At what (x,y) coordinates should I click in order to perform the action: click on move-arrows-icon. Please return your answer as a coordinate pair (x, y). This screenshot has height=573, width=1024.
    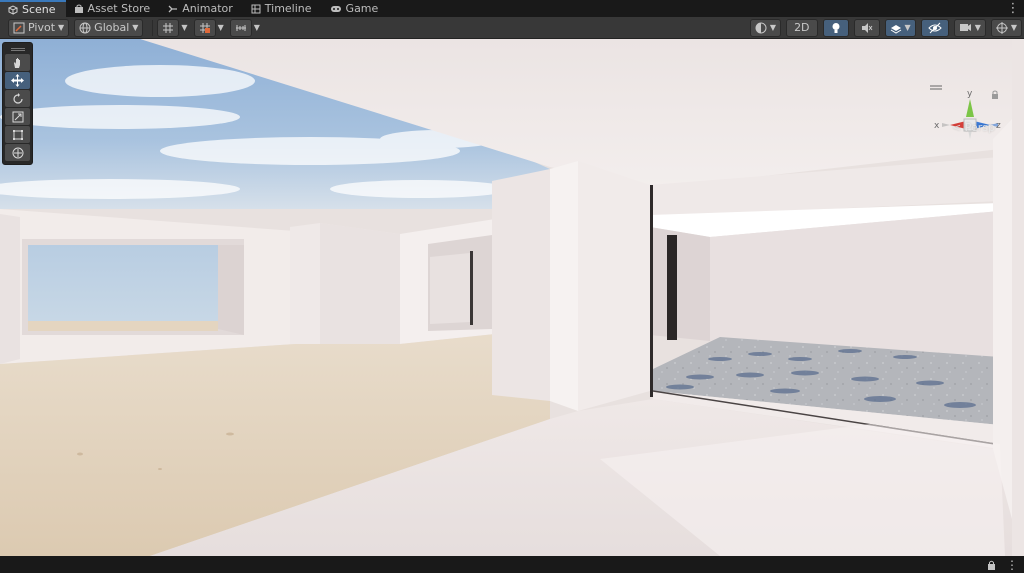
    Looking at the image, I should click on (17, 80).